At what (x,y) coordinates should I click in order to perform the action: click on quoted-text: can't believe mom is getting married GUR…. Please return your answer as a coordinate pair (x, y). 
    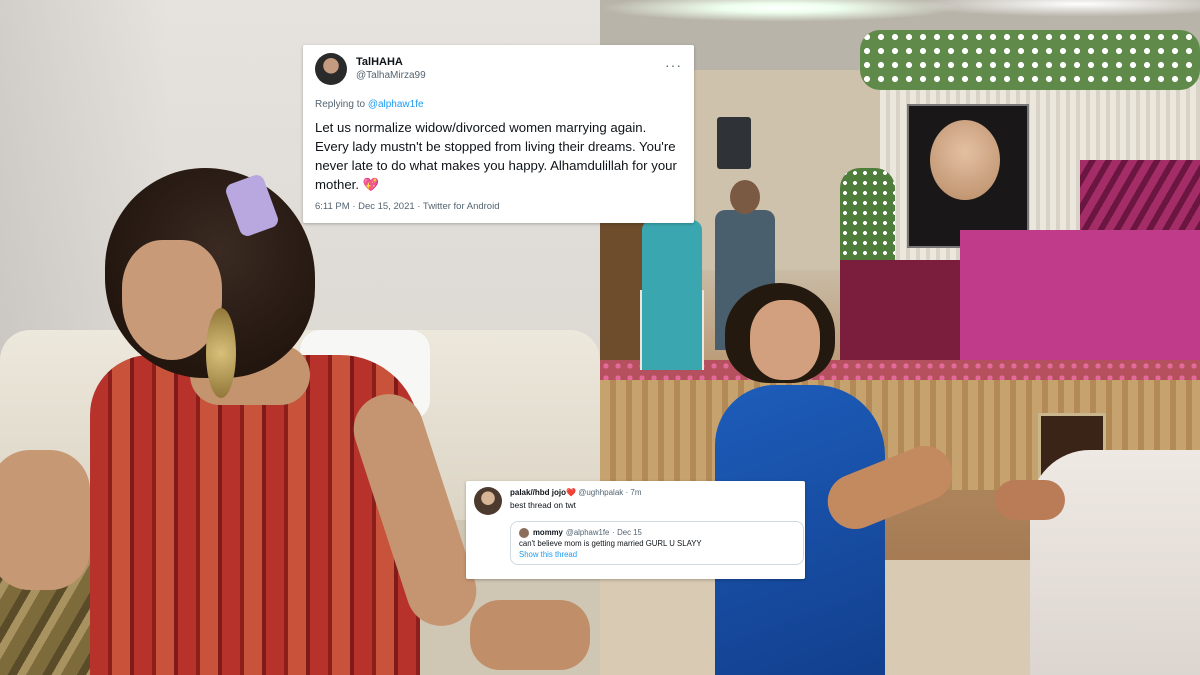
    Looking at the image, I should click on (610, 543).